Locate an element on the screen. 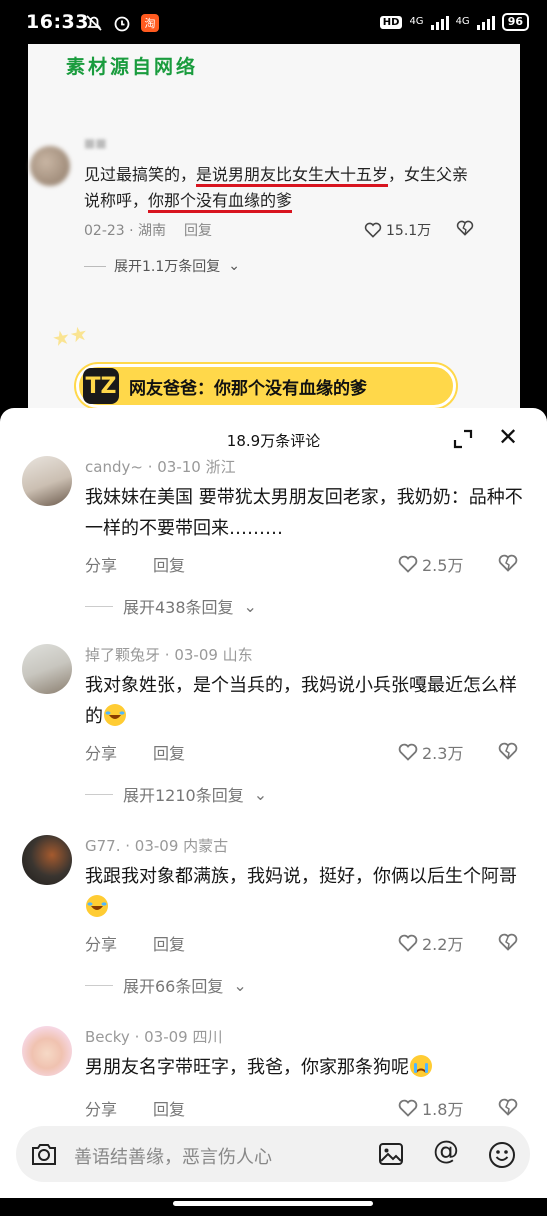 The width and height of the screenshot is (547, 1216). like-count: 2.5万 is located at coordinates (443, 565).